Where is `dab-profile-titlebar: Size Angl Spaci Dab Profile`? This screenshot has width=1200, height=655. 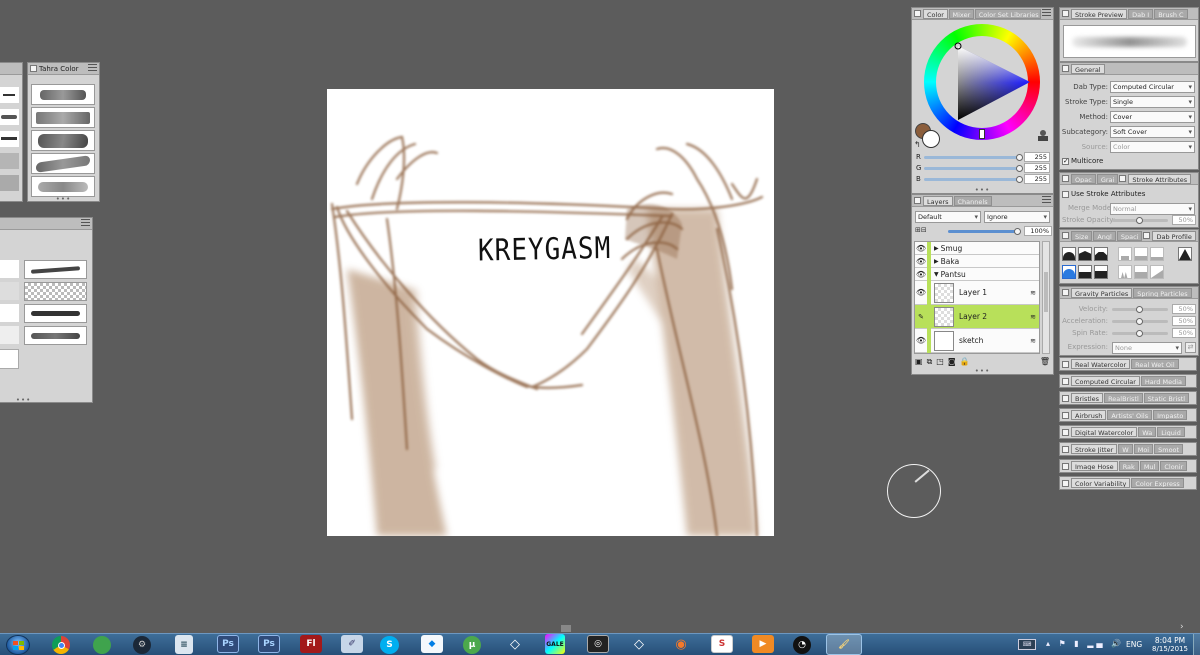
dab-profile-titlebar: Size Angl Spaci Dab Profile is located at coordinates (1129, 236).